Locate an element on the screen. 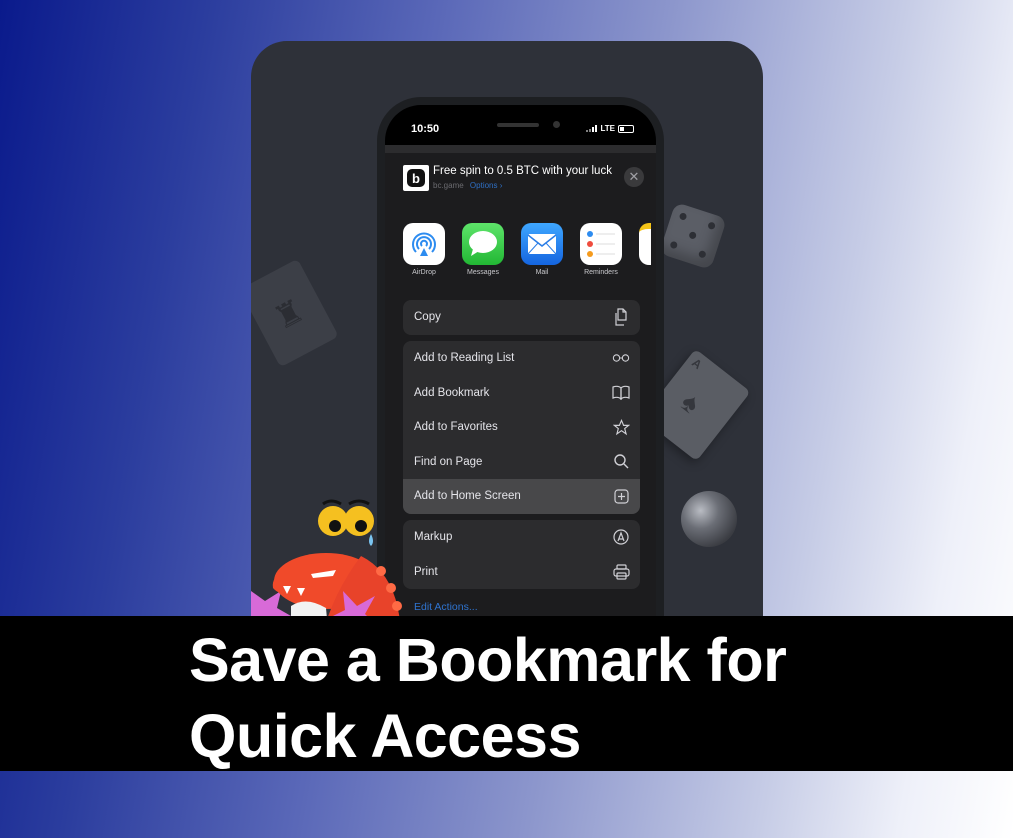 The height and width of the screenshot is (838, 1013). status-time: 10:50 is located at coordinates (425, 129).